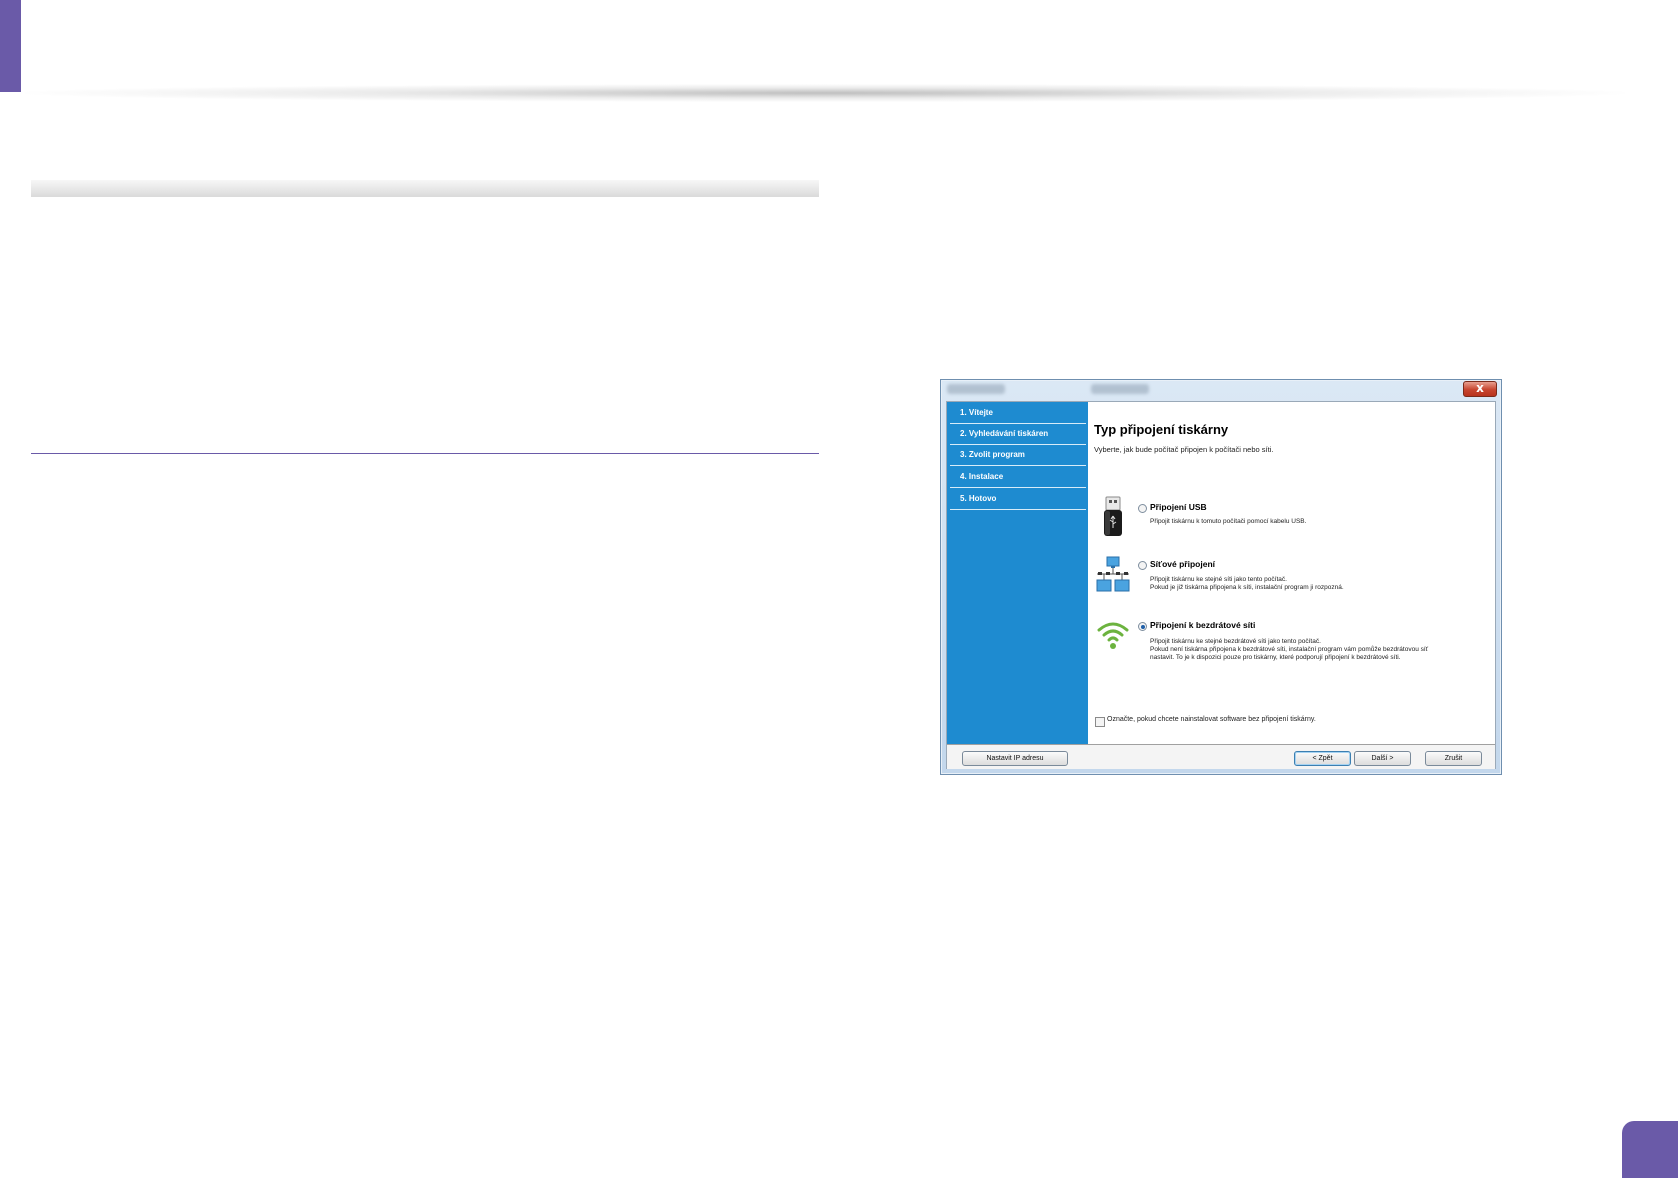 The height and width of the screenshot is (1178, 1678). What do you see at coordinates (1113, 576) in the screenshot?
I see `network-icon` at bounding box center [1113, 576].